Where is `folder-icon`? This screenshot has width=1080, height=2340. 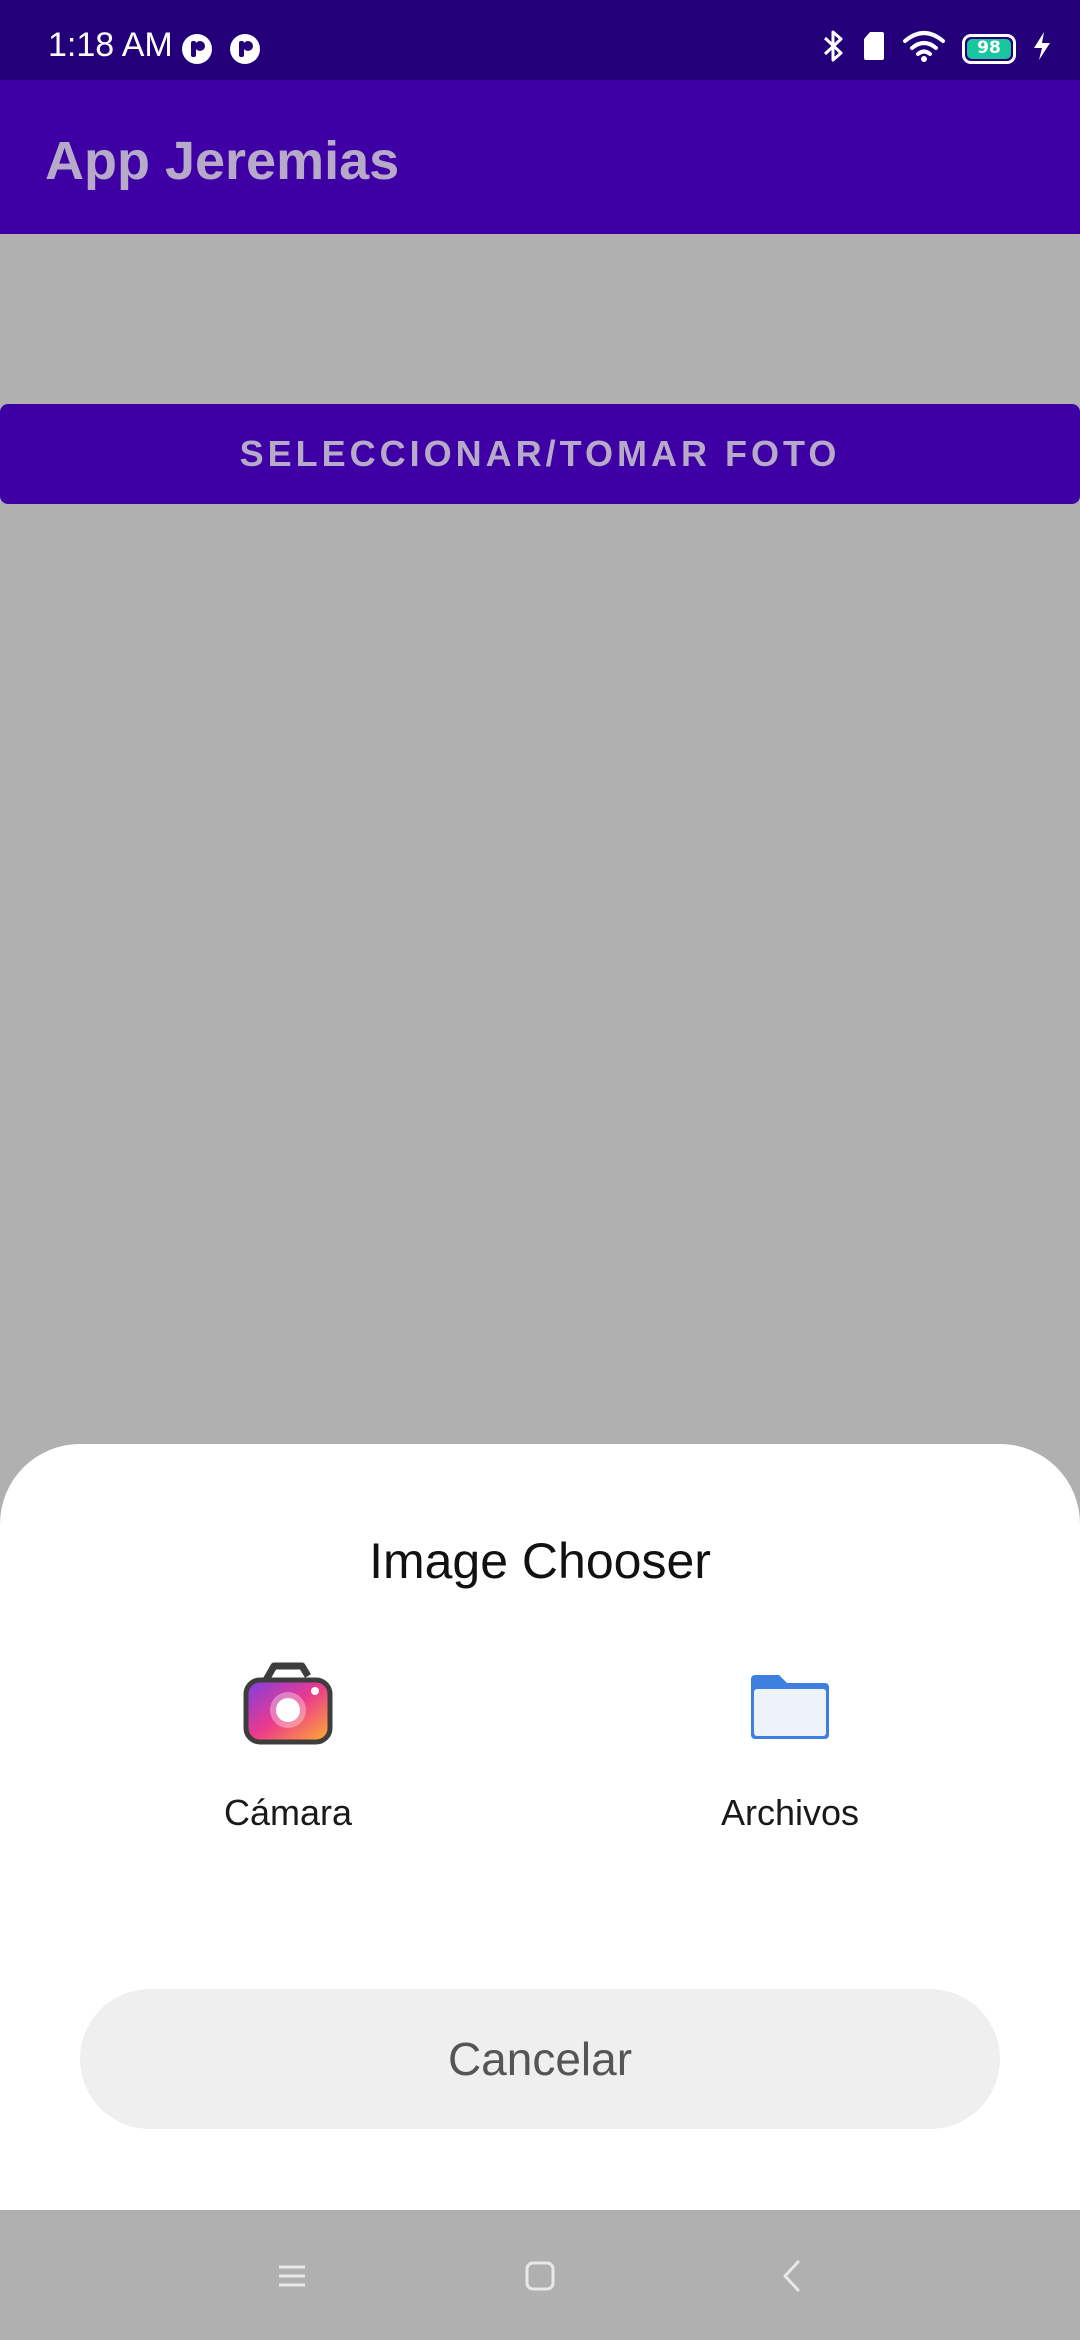
folder-icon is located at coordinates (790, 1706).